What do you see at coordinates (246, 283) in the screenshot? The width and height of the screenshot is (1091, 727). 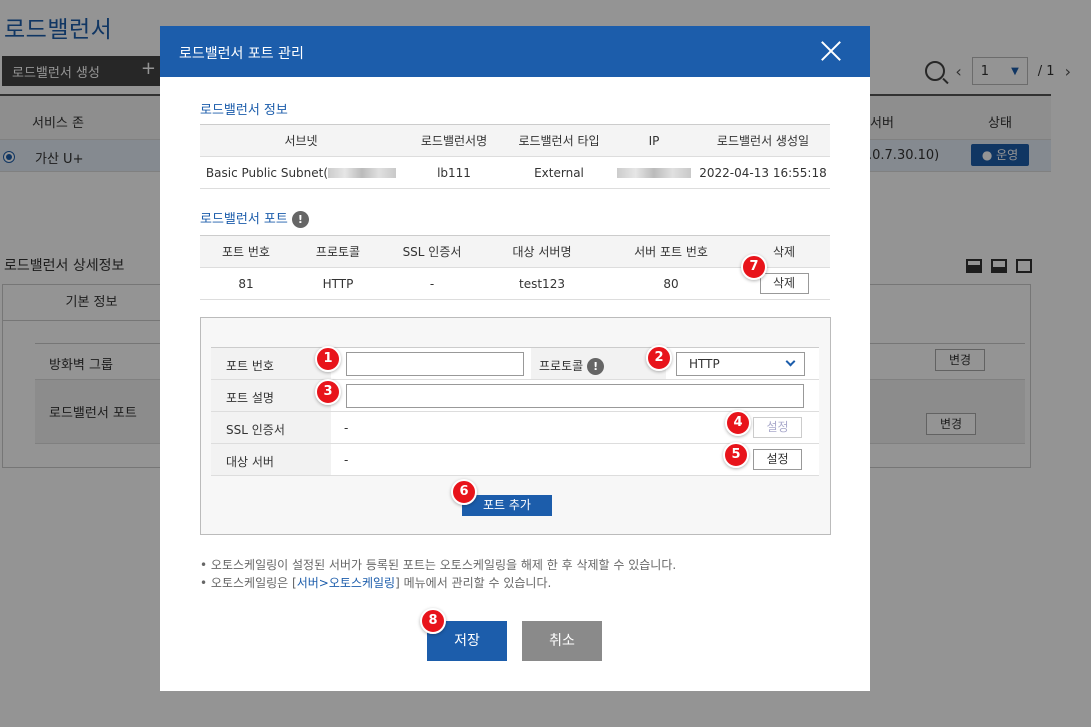 I see `cell-port: 81` at bounding box center [246, 283].